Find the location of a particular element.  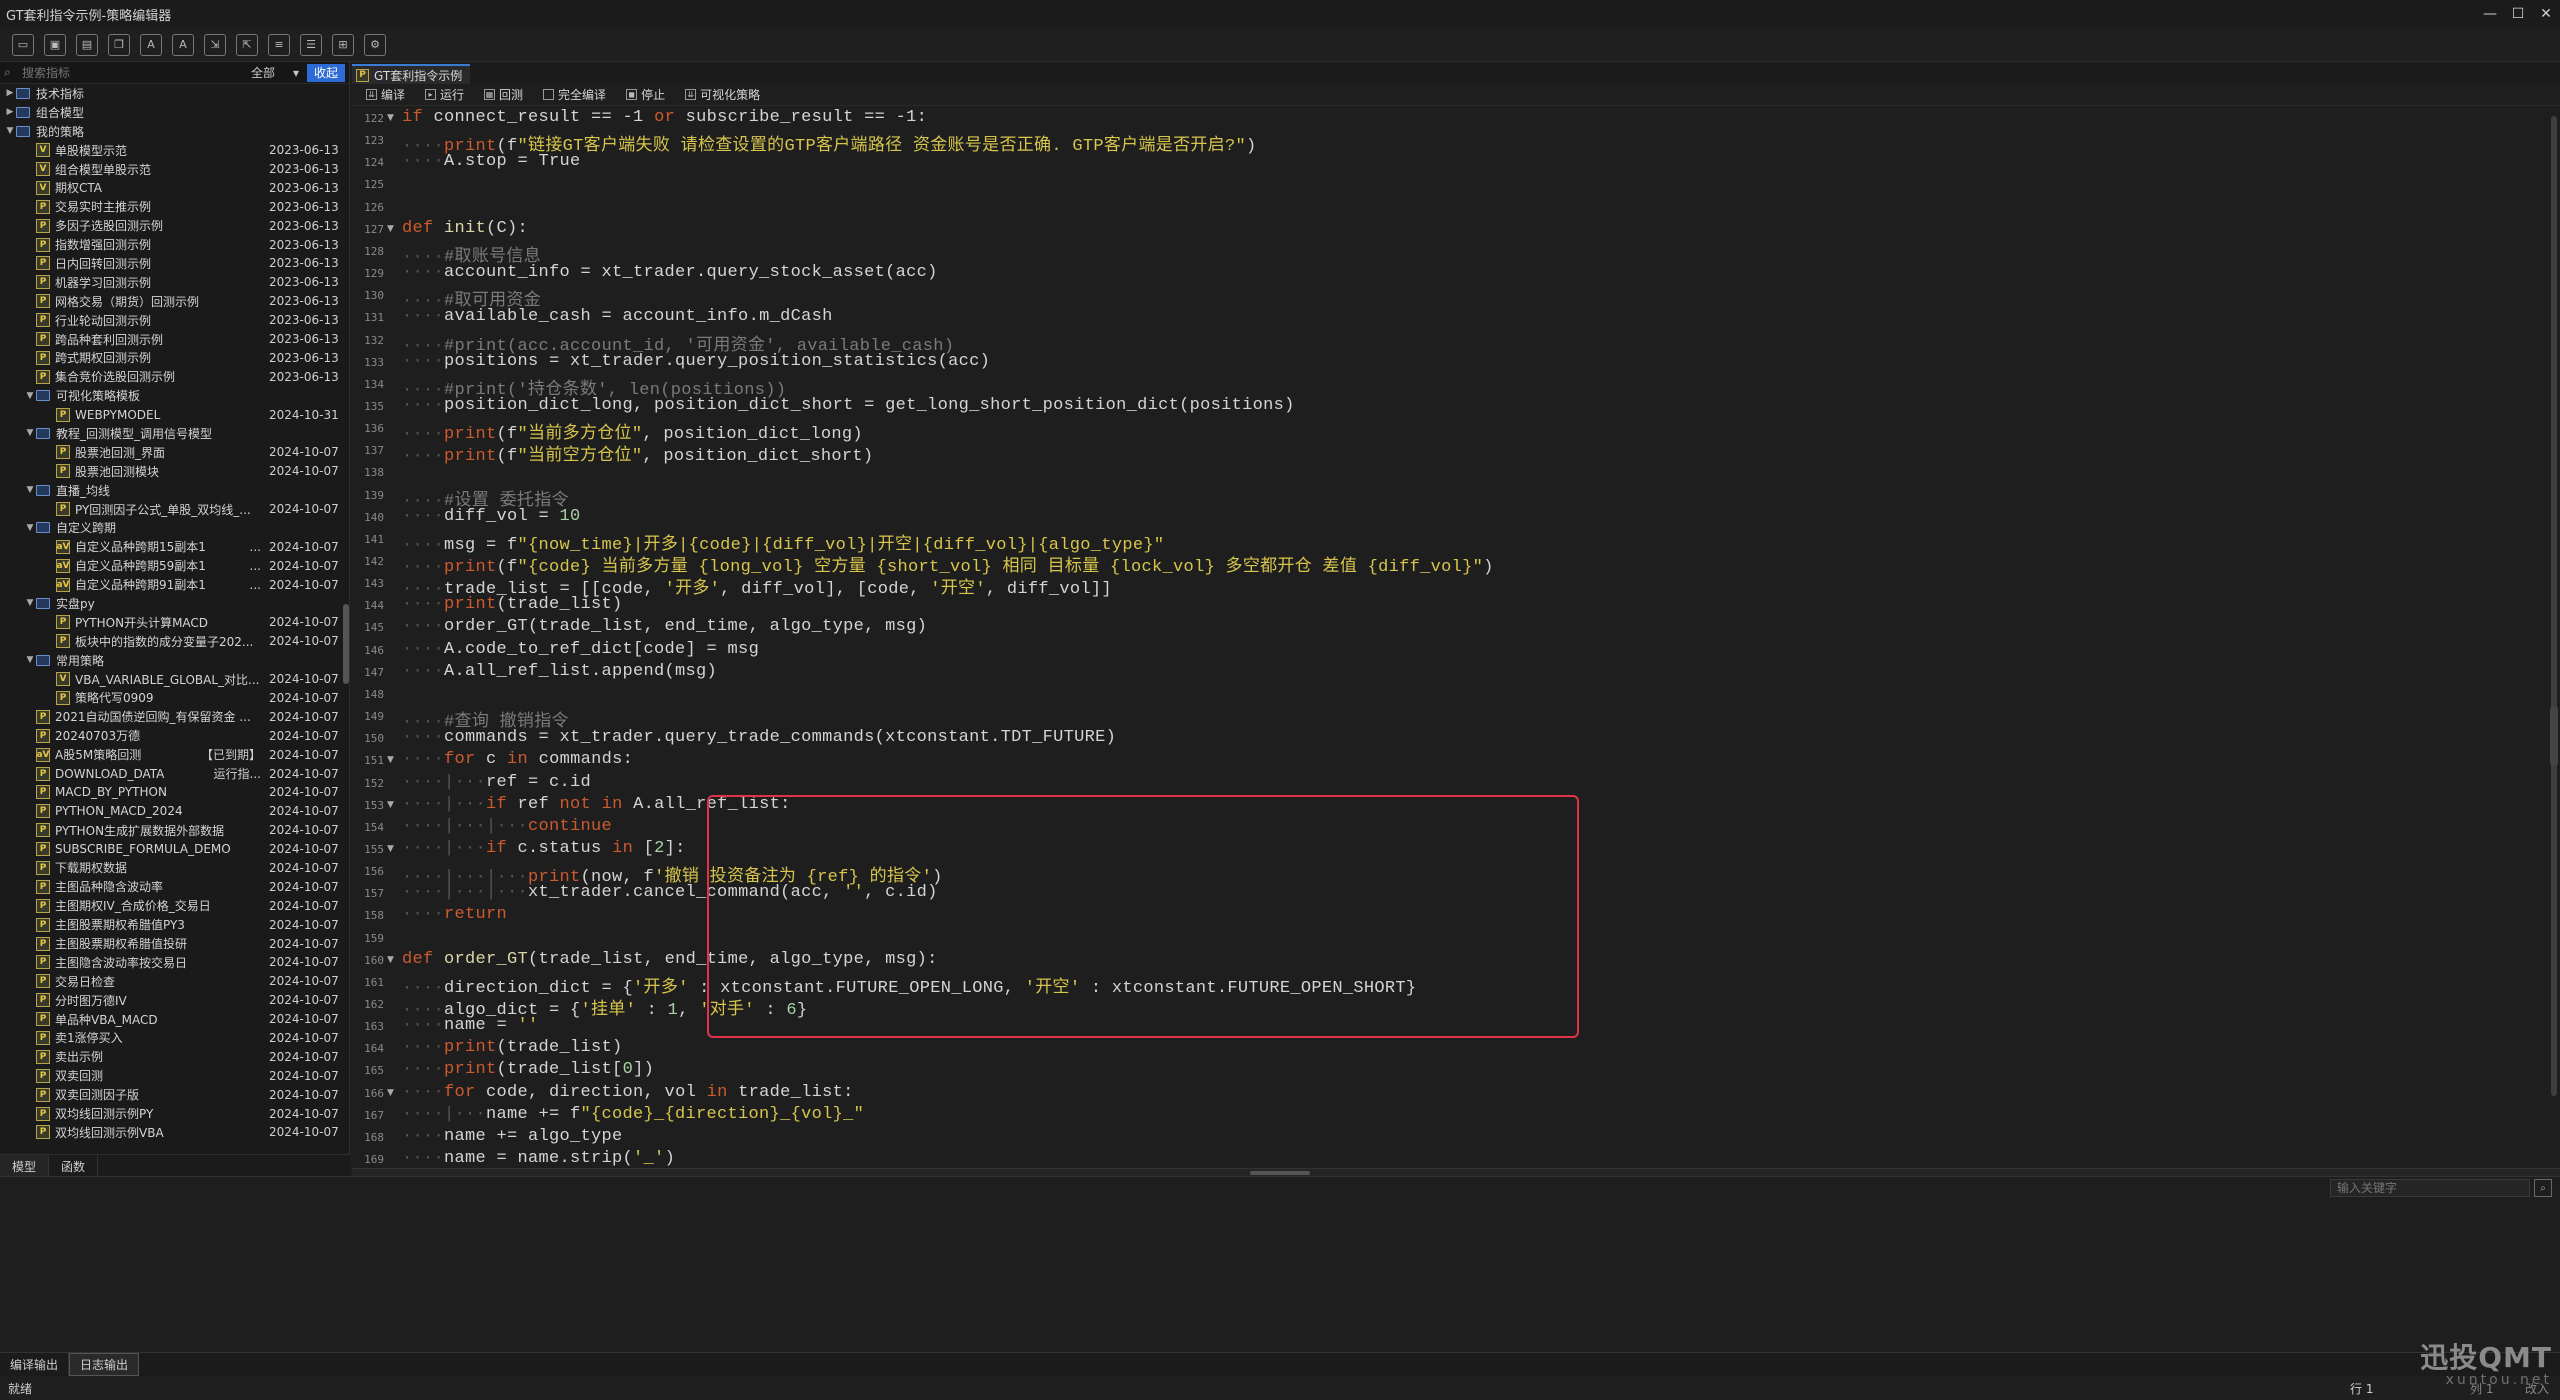

visual-strategy-button: ⇊ 可视化策略 is located at coordinates (722, 94).